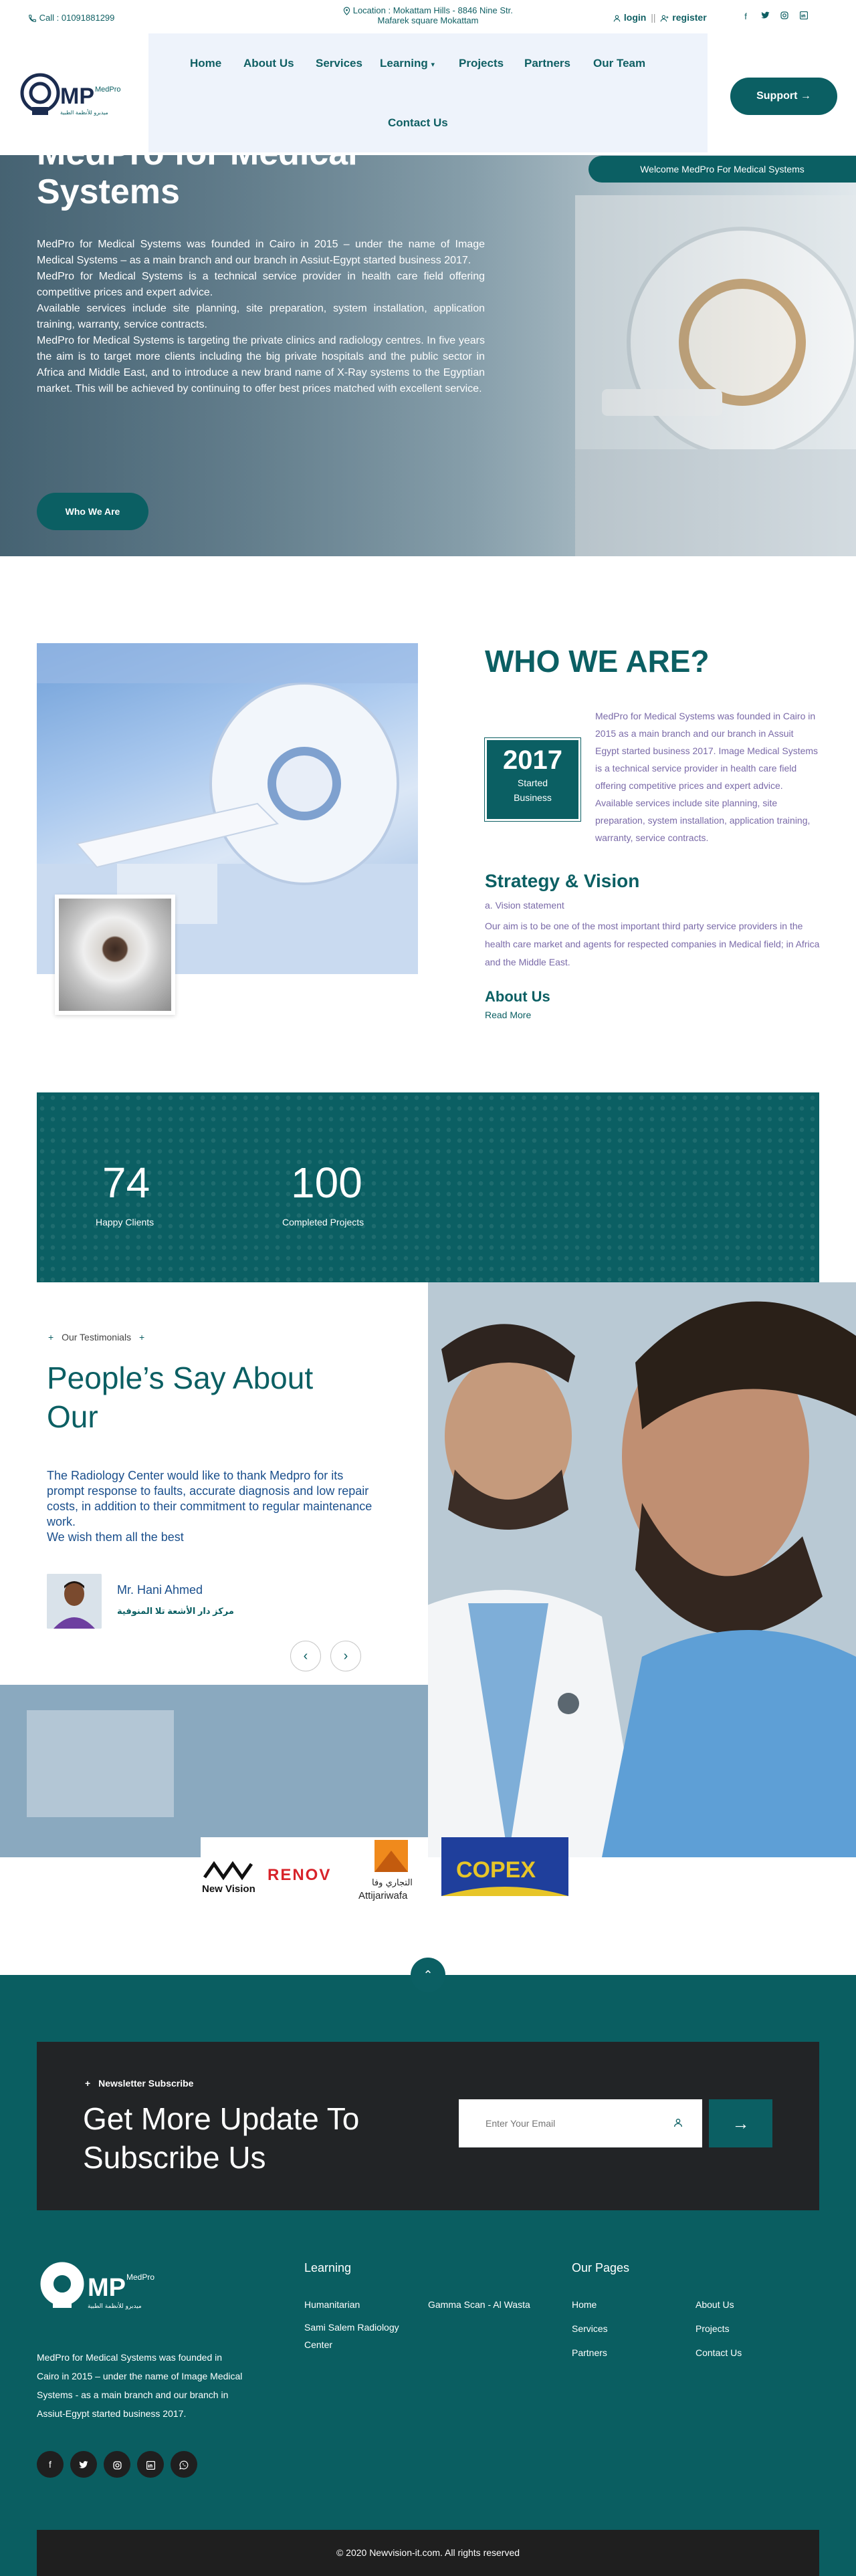 The width and height of the screenshot is (856, 2576). Describe the element at coordinates (719, 2352) in the screenshot. I see `footer-link: Contact Us` at that location.